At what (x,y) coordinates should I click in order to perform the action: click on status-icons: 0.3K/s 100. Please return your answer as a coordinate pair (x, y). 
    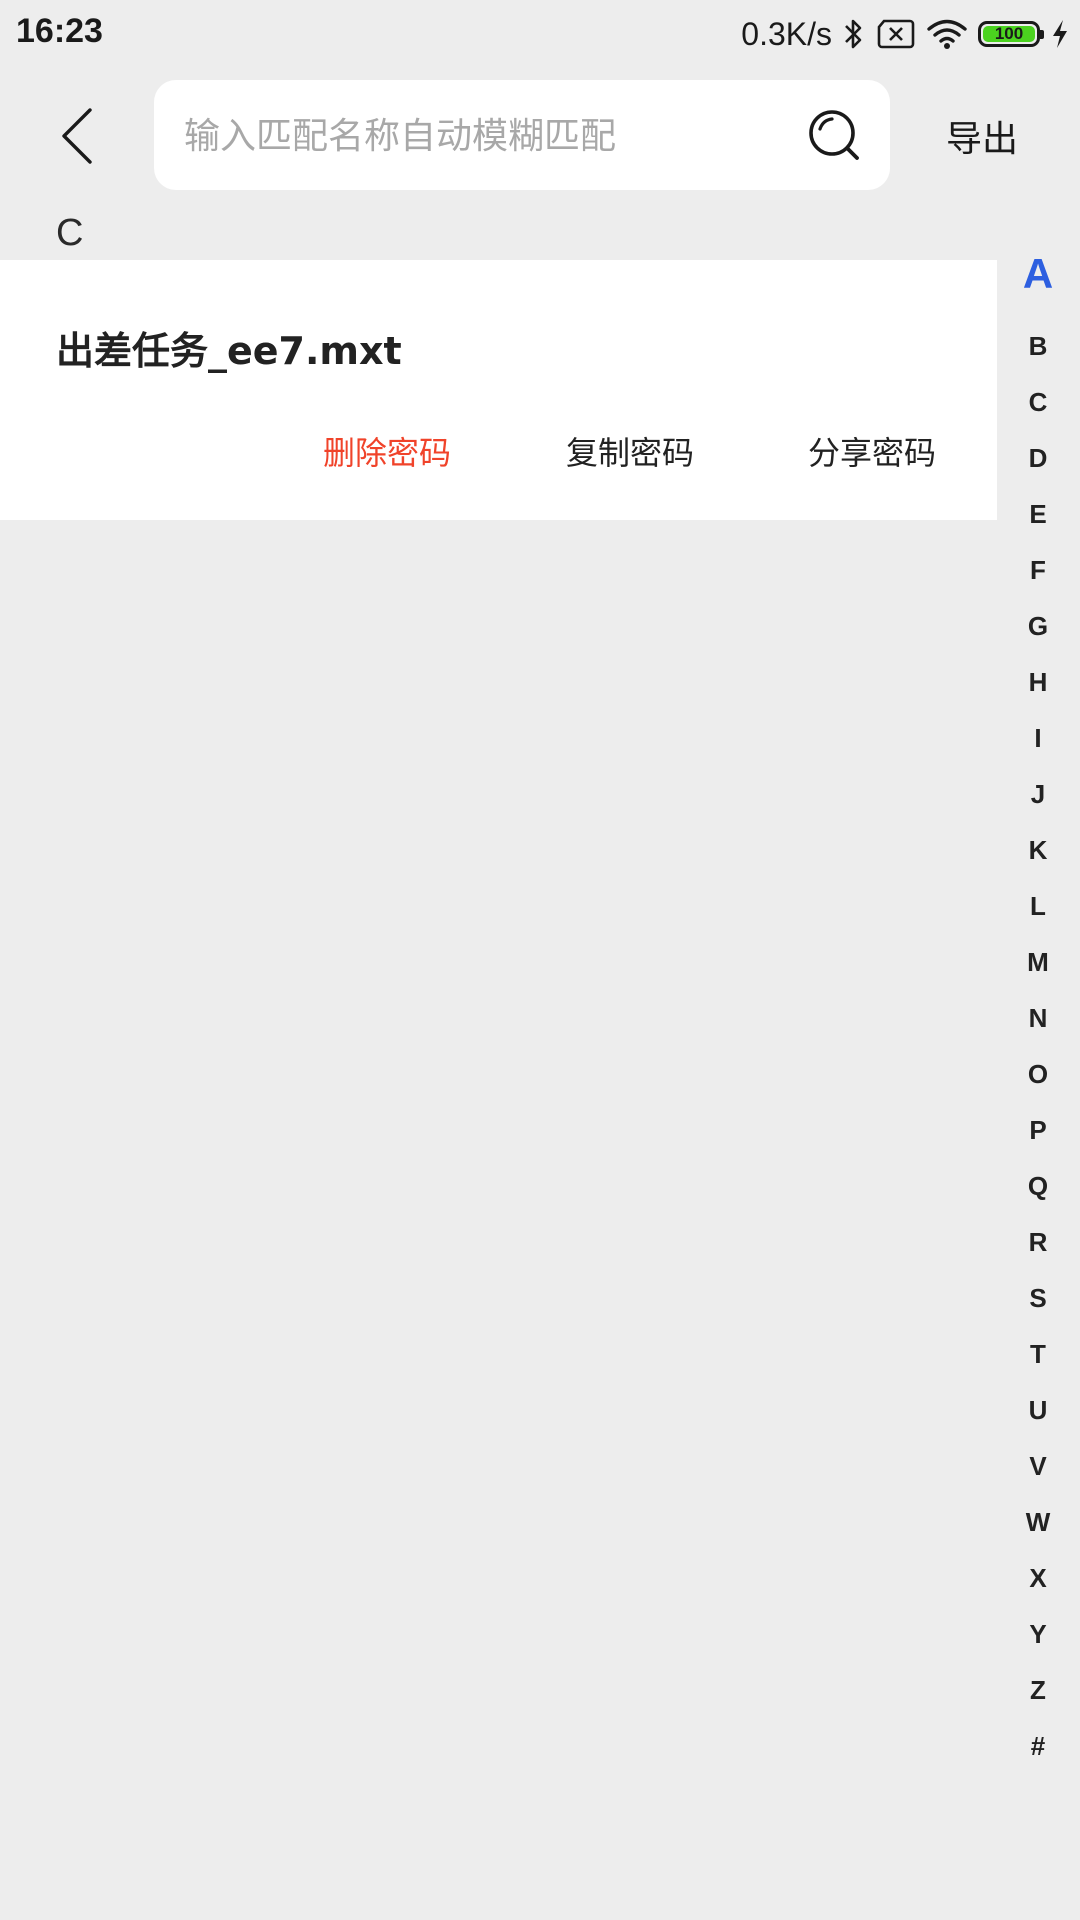
    Looking at the image, I should click on (905, 34).